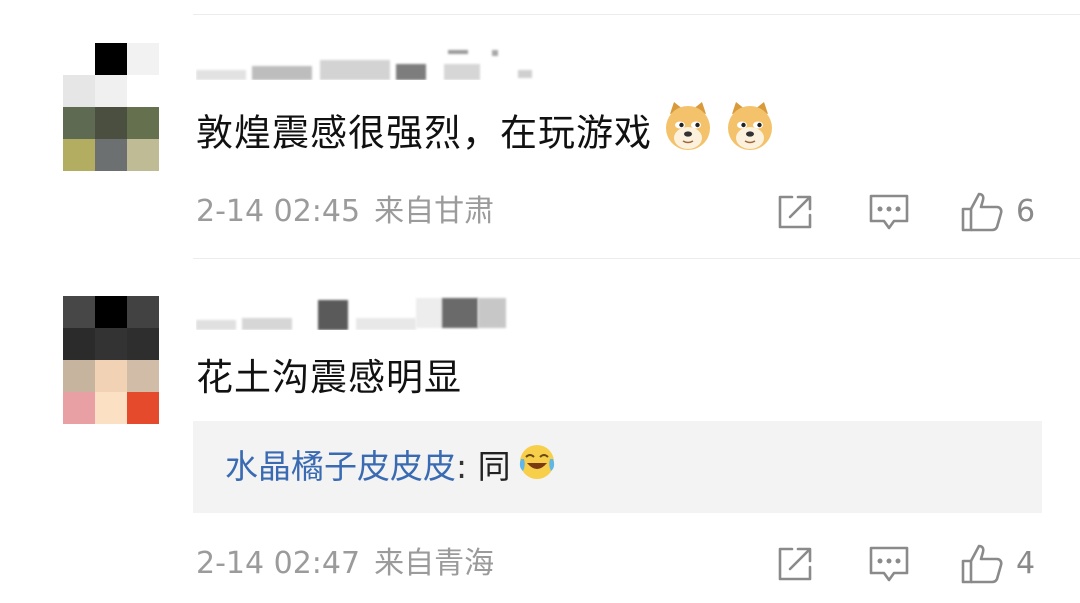 The height and width of the screenshot is (603, 1080). I want to click on comment-text: 敦煌震感很强烈，在玩游戏, so click(486, 132).